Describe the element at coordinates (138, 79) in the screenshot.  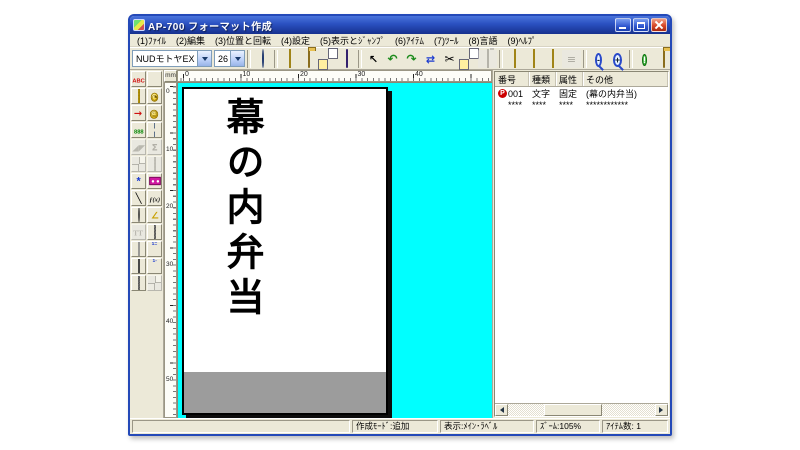
I see `text-tool: ABC` at that location.